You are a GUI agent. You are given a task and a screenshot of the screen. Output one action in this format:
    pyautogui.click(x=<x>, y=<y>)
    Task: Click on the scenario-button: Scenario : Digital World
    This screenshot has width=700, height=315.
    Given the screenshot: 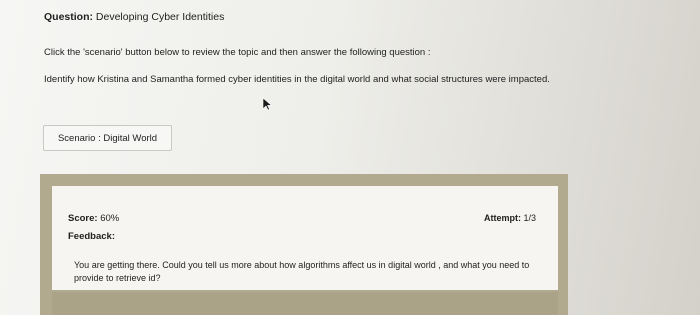 What is the action you would take?
    pyautogui.click(x=107, y=138)
    